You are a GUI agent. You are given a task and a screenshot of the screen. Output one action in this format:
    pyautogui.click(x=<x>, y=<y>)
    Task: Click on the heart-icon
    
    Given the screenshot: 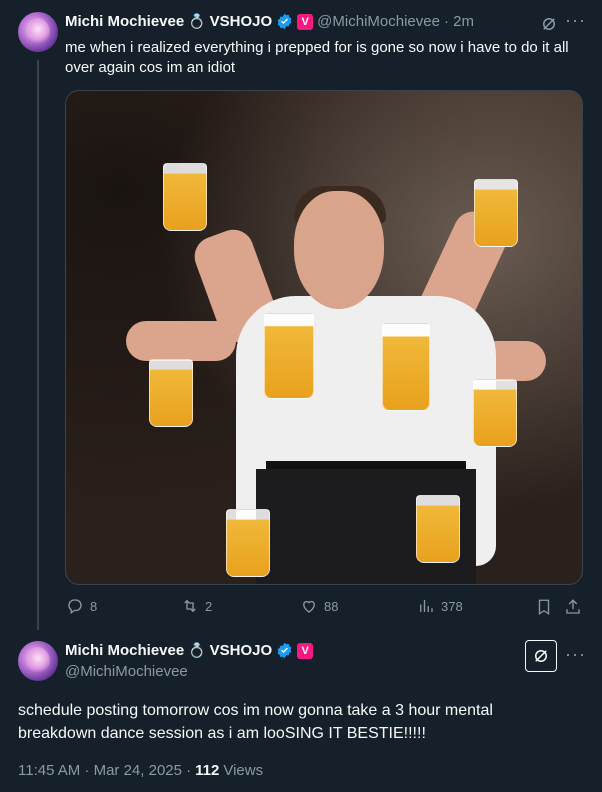 What is the action you would take?
    pyautogui.click(x=309, y=606)
    